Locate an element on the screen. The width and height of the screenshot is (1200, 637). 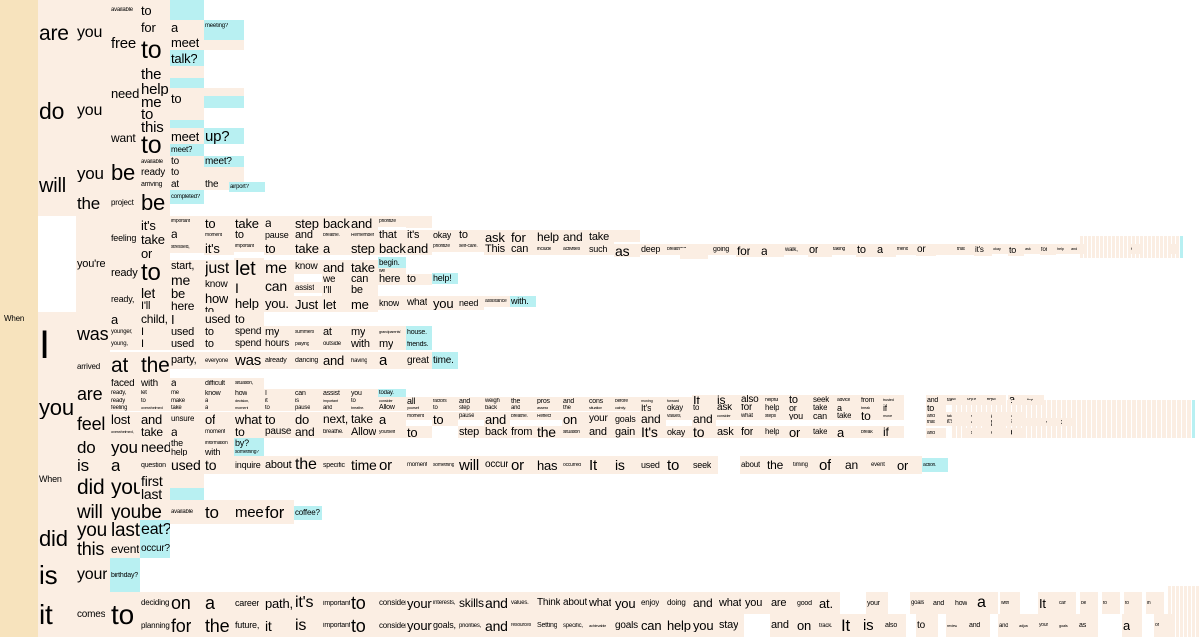
token-cell: great is located at coordinates (419, 360).